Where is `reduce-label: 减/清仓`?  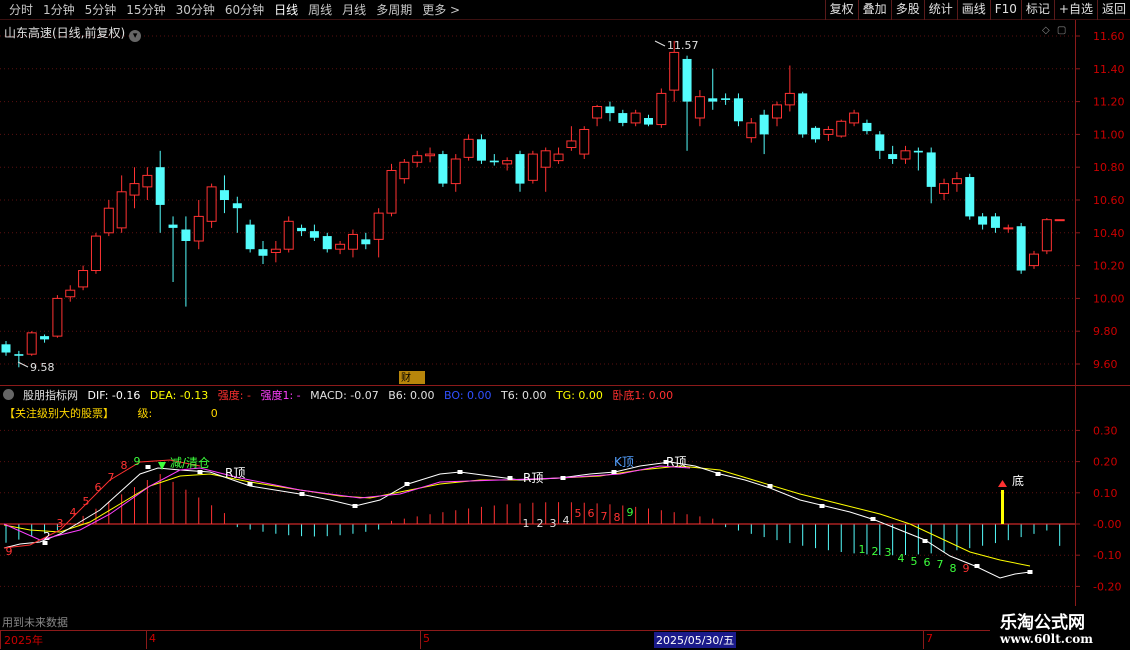
reduce-label: 减/清仓 is located at coordinates (190, 463).